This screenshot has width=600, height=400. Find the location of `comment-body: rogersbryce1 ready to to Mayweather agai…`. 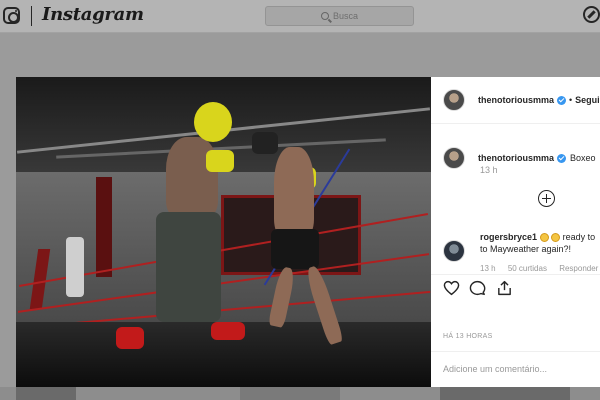

comment-body: rogersbryce1 ready to to Mayweather agai… is located at coordinates (540, 243).